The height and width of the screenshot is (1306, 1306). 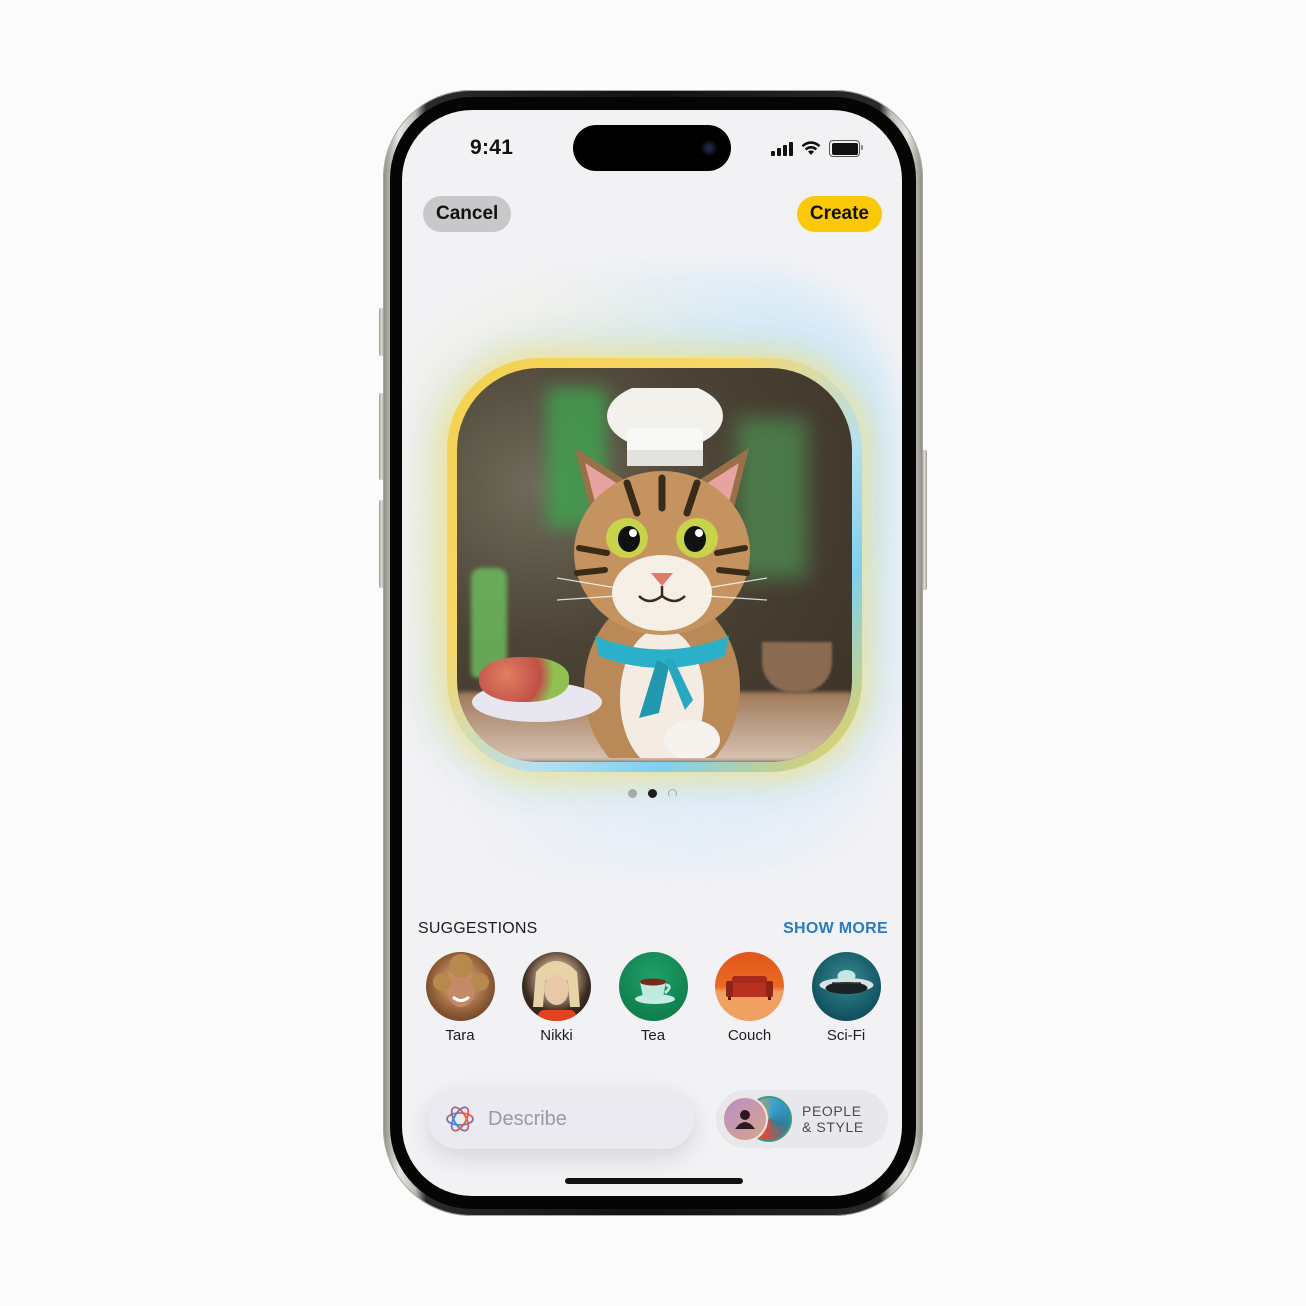 I want to click on describe-input: Describe, so click(x=561, y=1119).